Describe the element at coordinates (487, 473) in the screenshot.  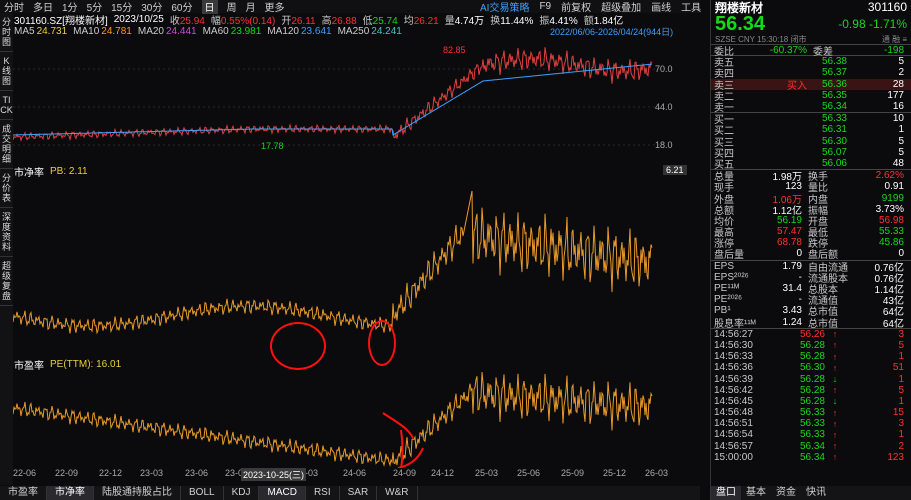
I see `x-tick-label: 25-03` at that location.